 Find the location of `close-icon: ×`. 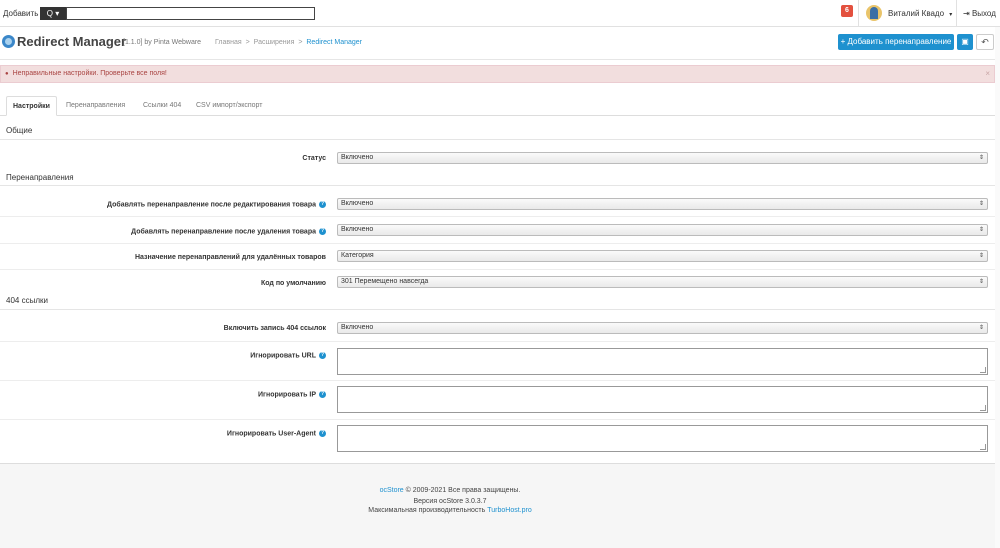

close-icon: × is located at coordinates (987, 74).